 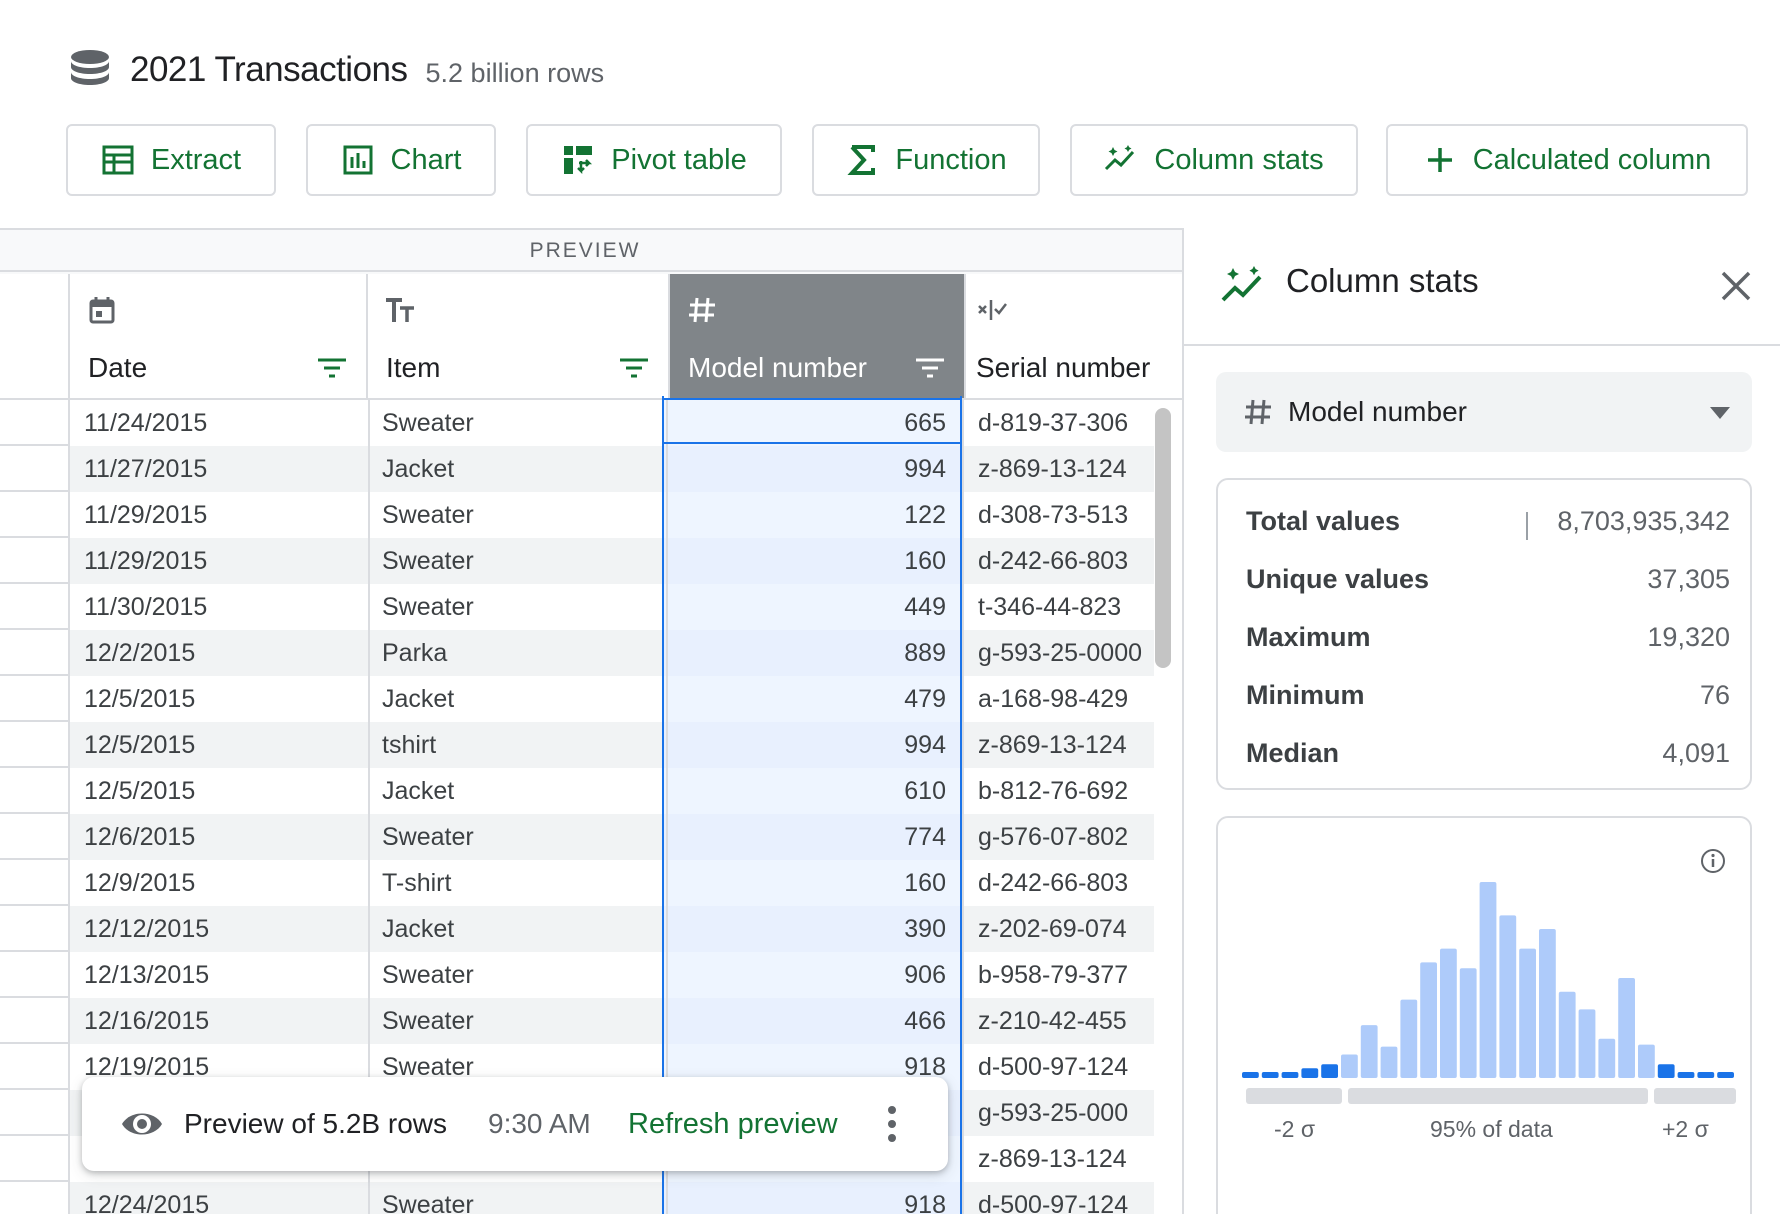 What do you see at coordinates (401, 160) in the screenshot?
I see `chart-button: Chart` at bounding box center [401, 160].